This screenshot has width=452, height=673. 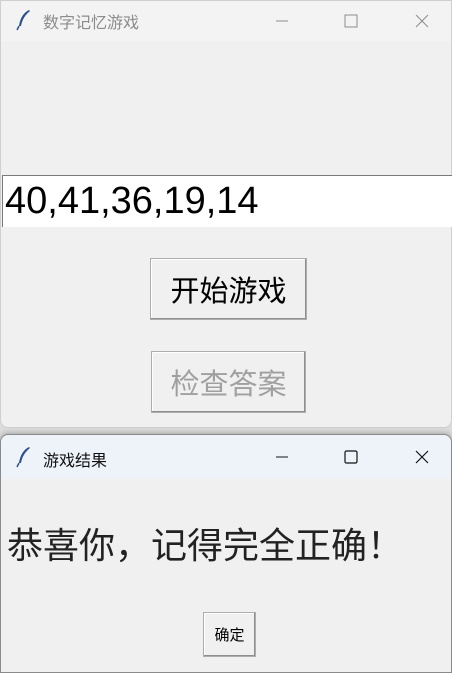 I want to click on start-game-button: 开始游戏, so click(x=228, y=289).